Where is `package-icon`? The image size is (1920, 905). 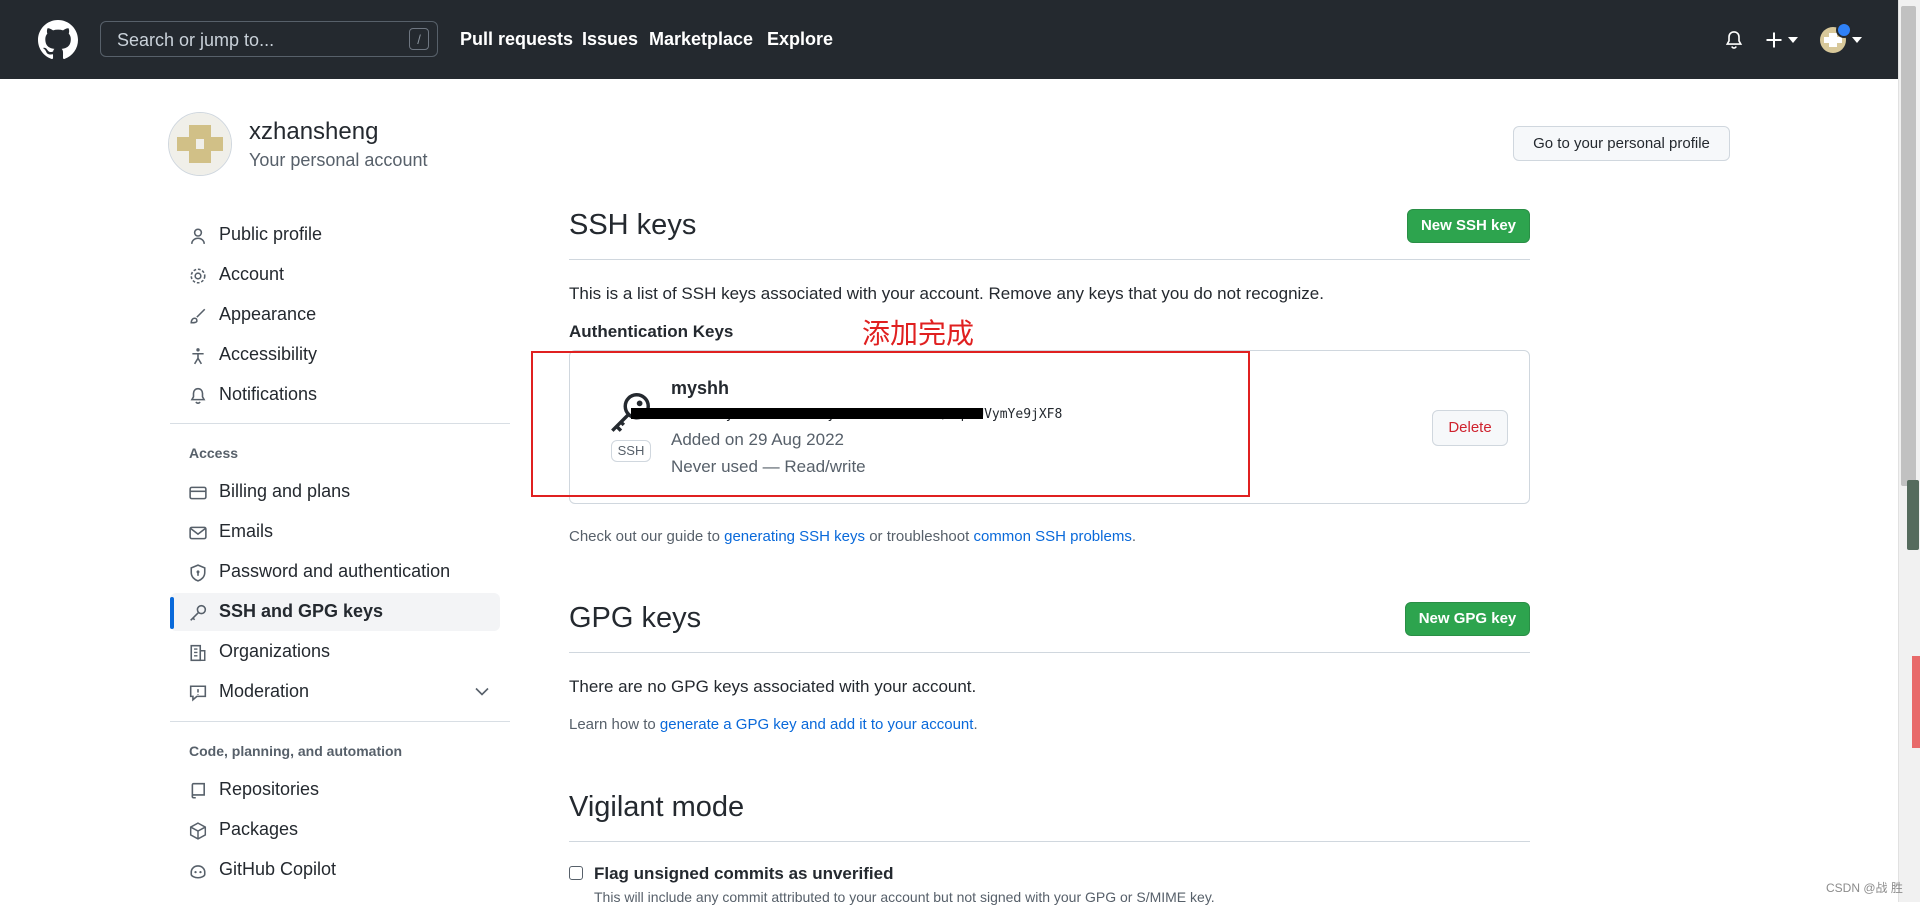 package-icon is located at coordinates (198, 831).